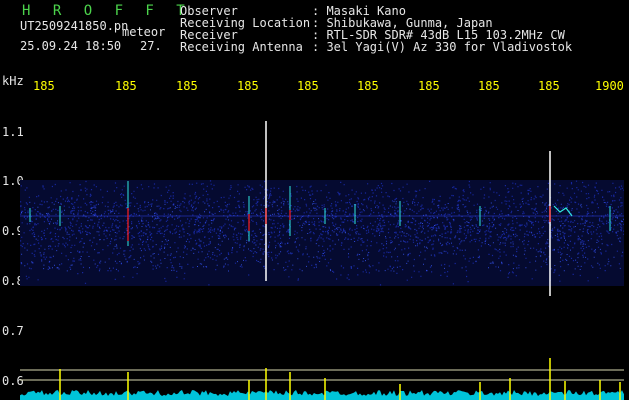 The image size is (629, 400). What do you see at coordinates (609, 86) in the screenshot?
I see `x-tick-label: 1900` at bounding box center [609, 86].